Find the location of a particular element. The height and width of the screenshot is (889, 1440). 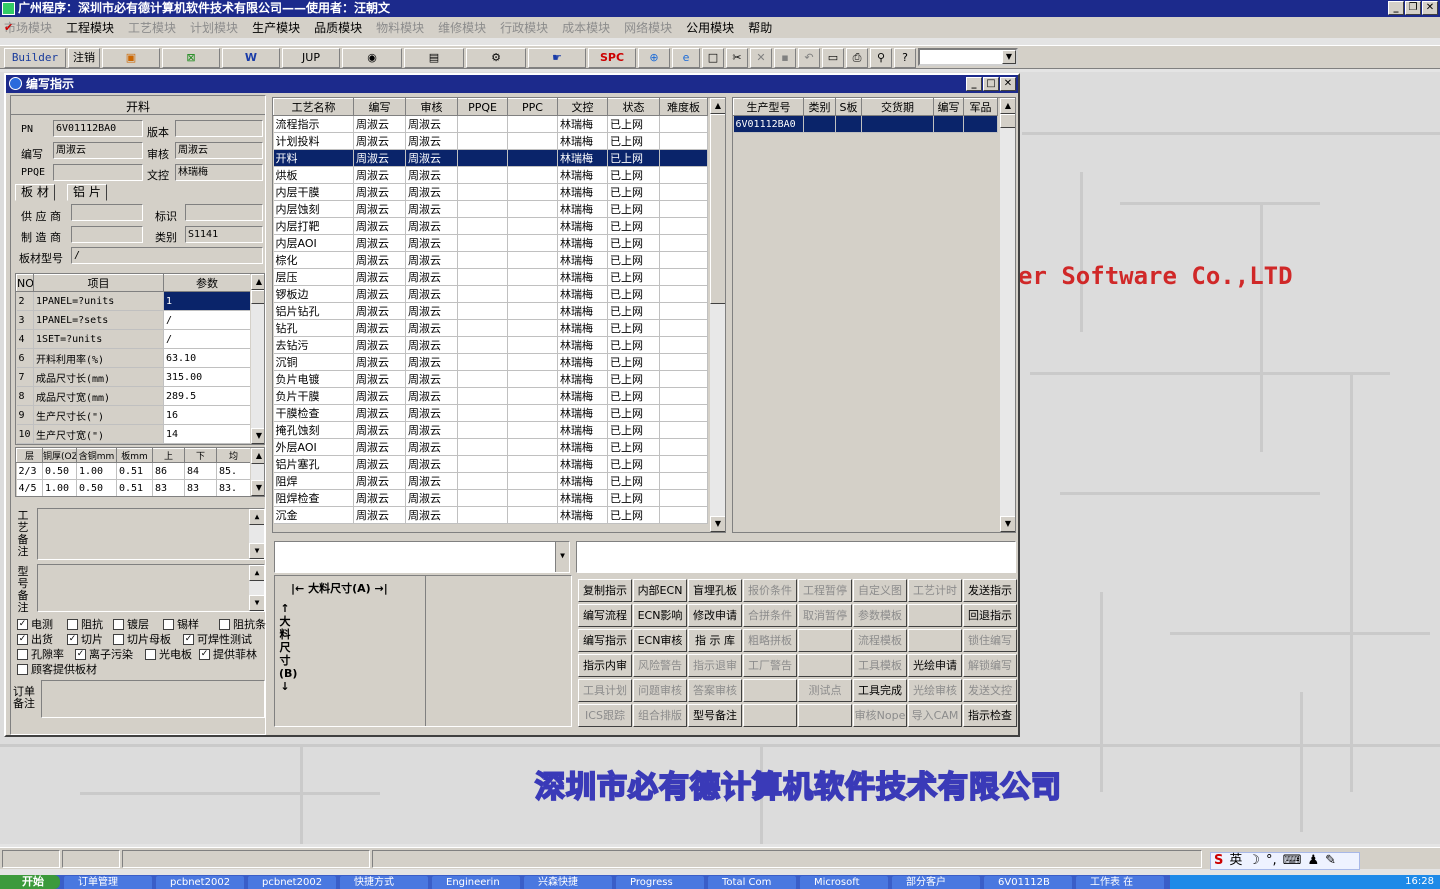

process-combo: ▼ is located at coordinates (422, 557).